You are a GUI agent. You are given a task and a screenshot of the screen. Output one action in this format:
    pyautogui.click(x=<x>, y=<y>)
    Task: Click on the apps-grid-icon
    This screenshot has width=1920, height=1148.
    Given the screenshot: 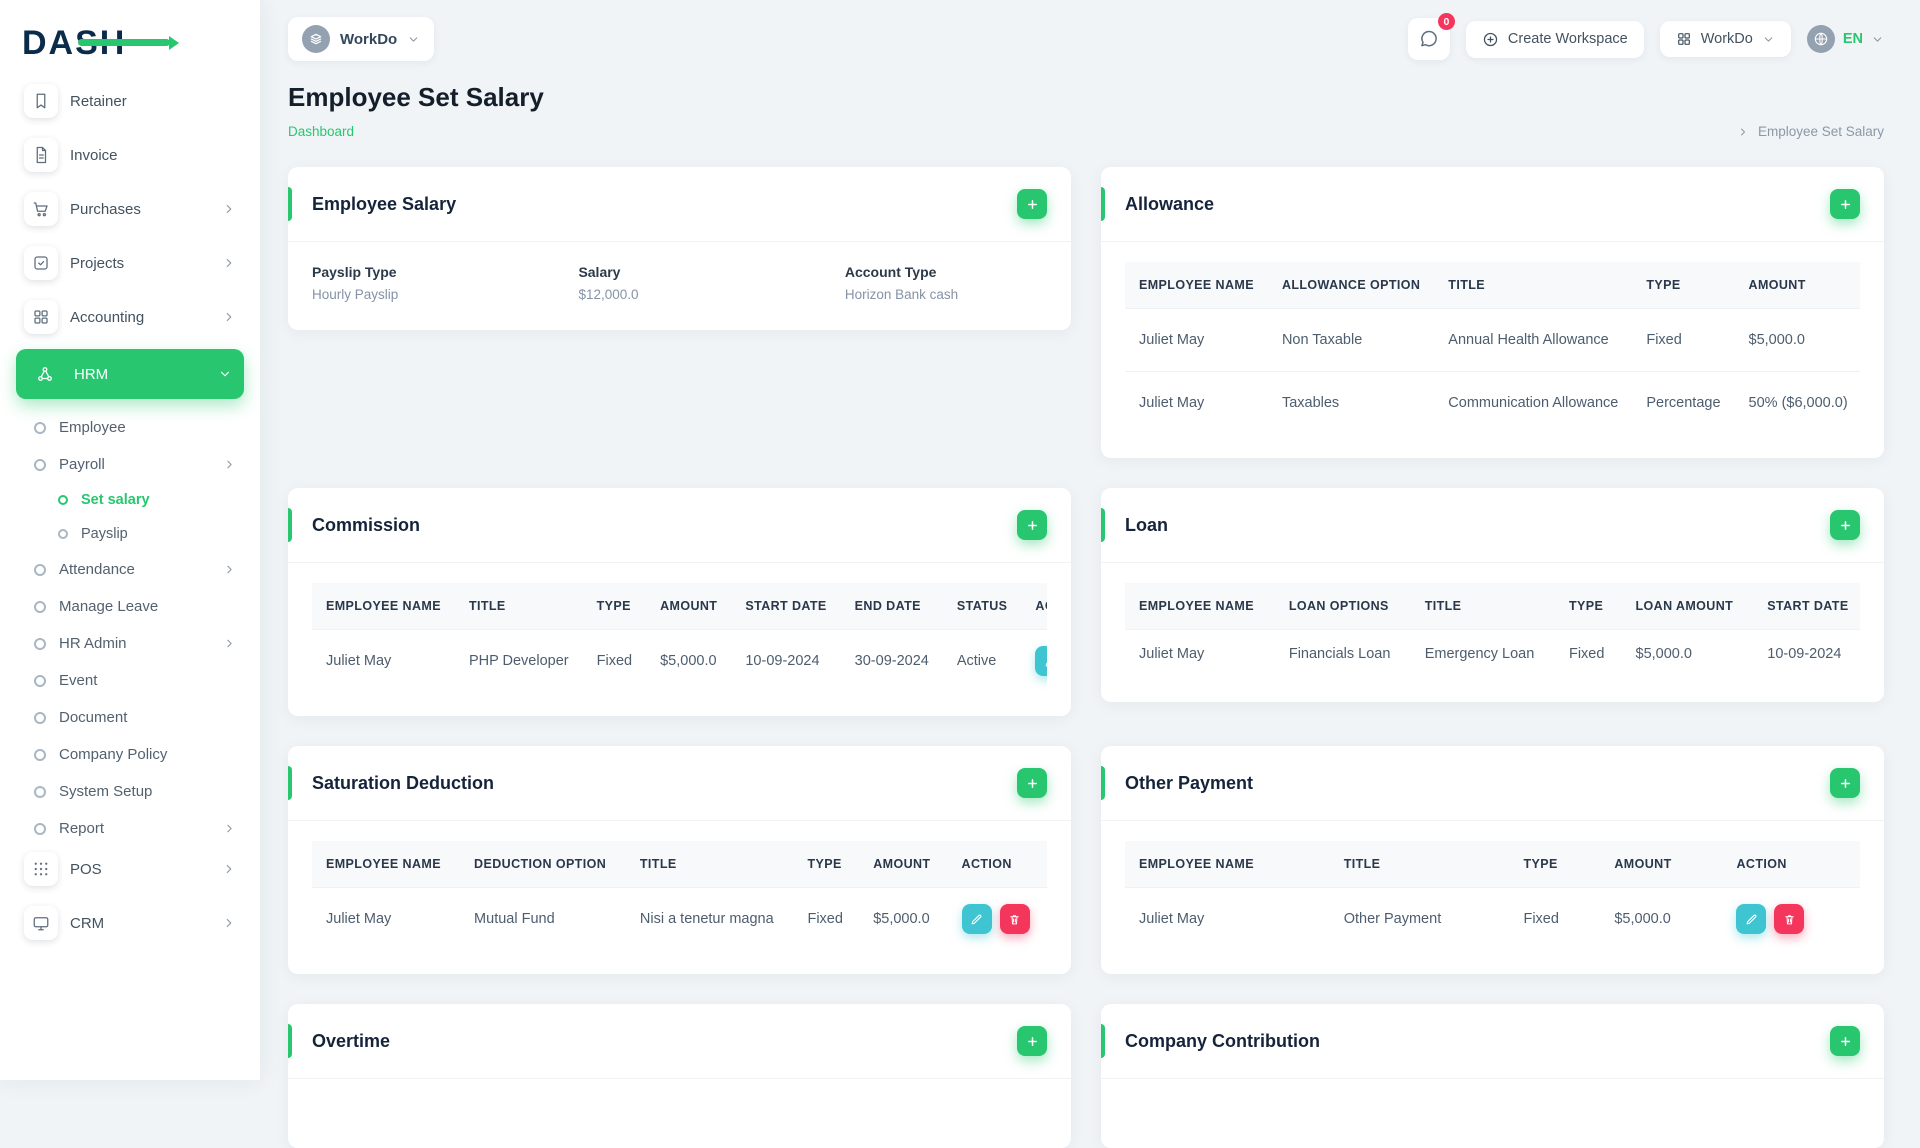 What is the action you would take?
    pyautogui.click(x=1684, y=39)
    